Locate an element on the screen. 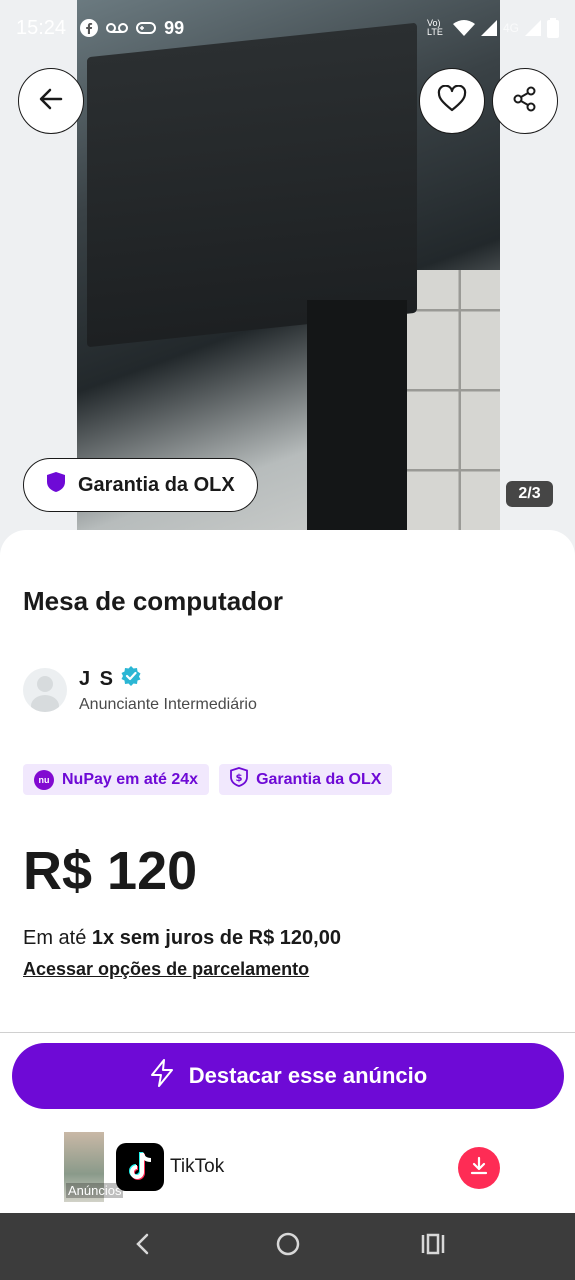 The width and height of the screenshot is (575, 1280). shield-dollar-icon: $ is located at coordinates (239, 779).